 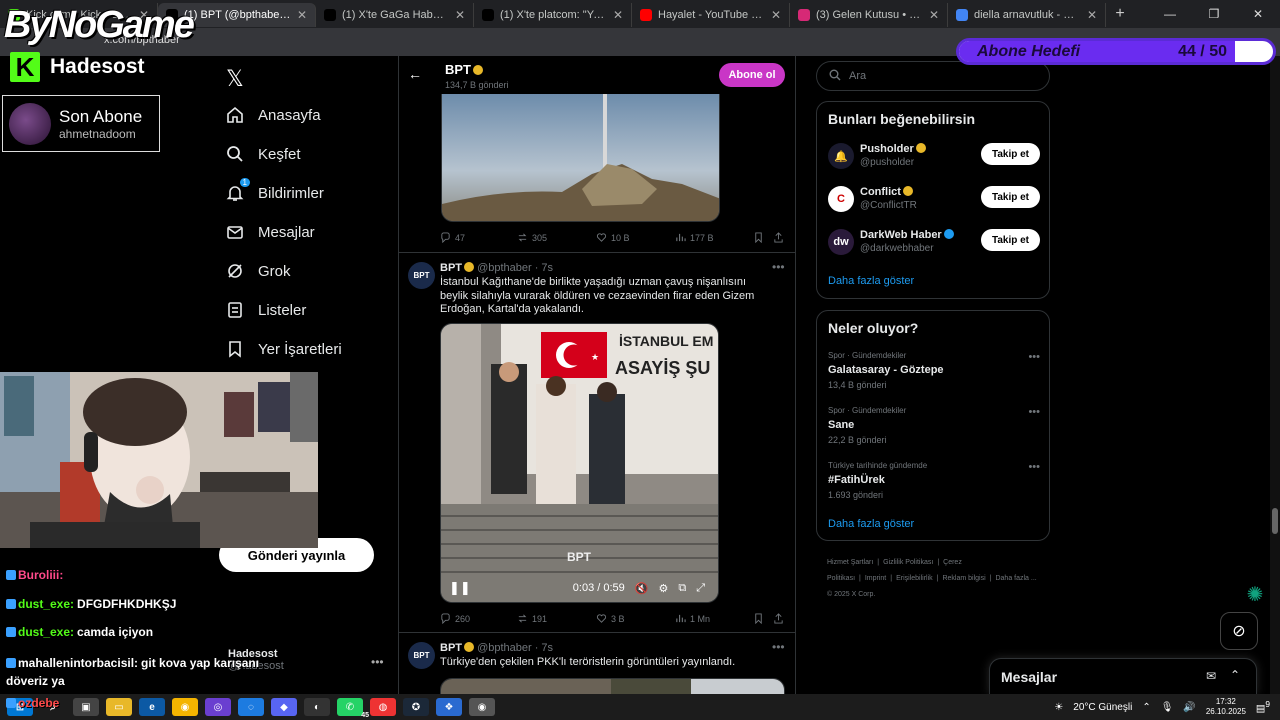 I want to click on suggestion-name: Conflict, so click(x=886, y=192).